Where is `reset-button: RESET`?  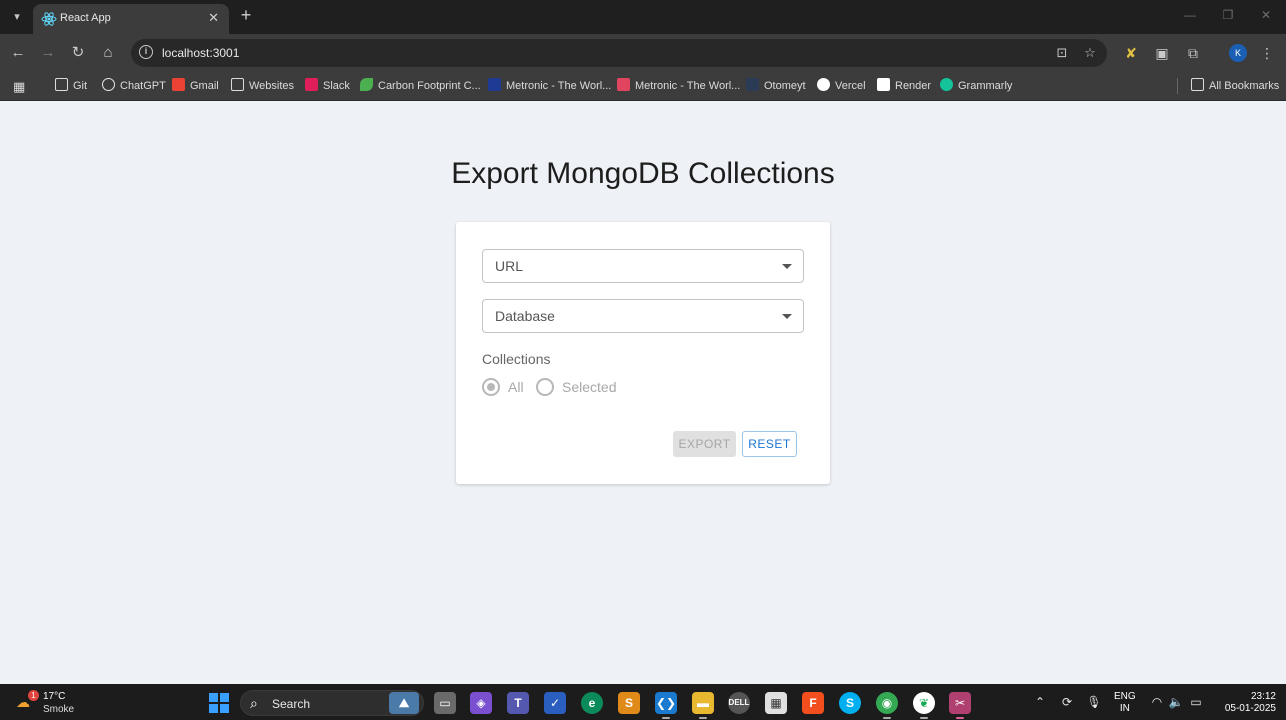 reset-button: RESET is located at coordinates (769, 444).